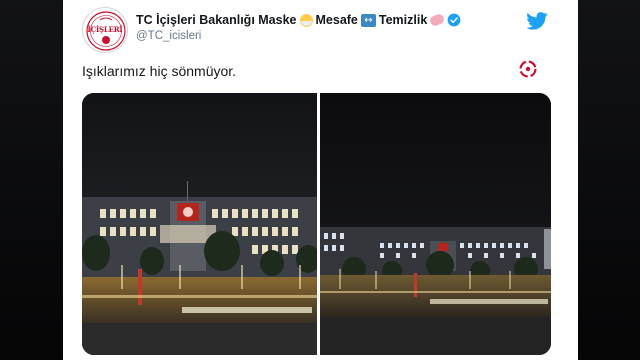 The height and width of the screenshot is (360, 640). I want to click on face-with-medical-mask-icon, so click(306, 20).